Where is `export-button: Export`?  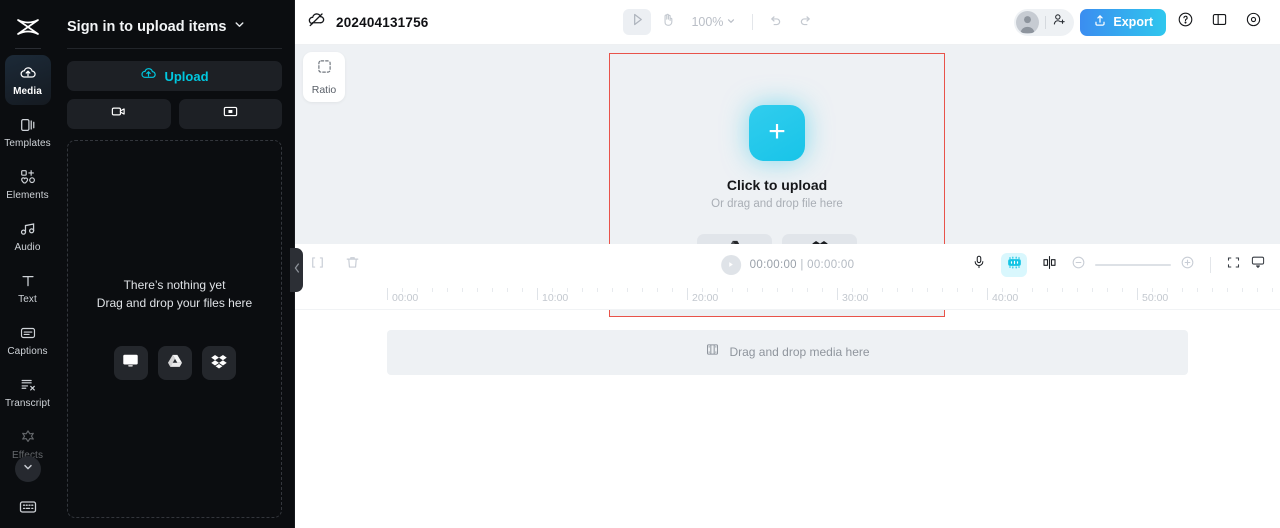 export-button: Export is located at coordinates (1123, 22).